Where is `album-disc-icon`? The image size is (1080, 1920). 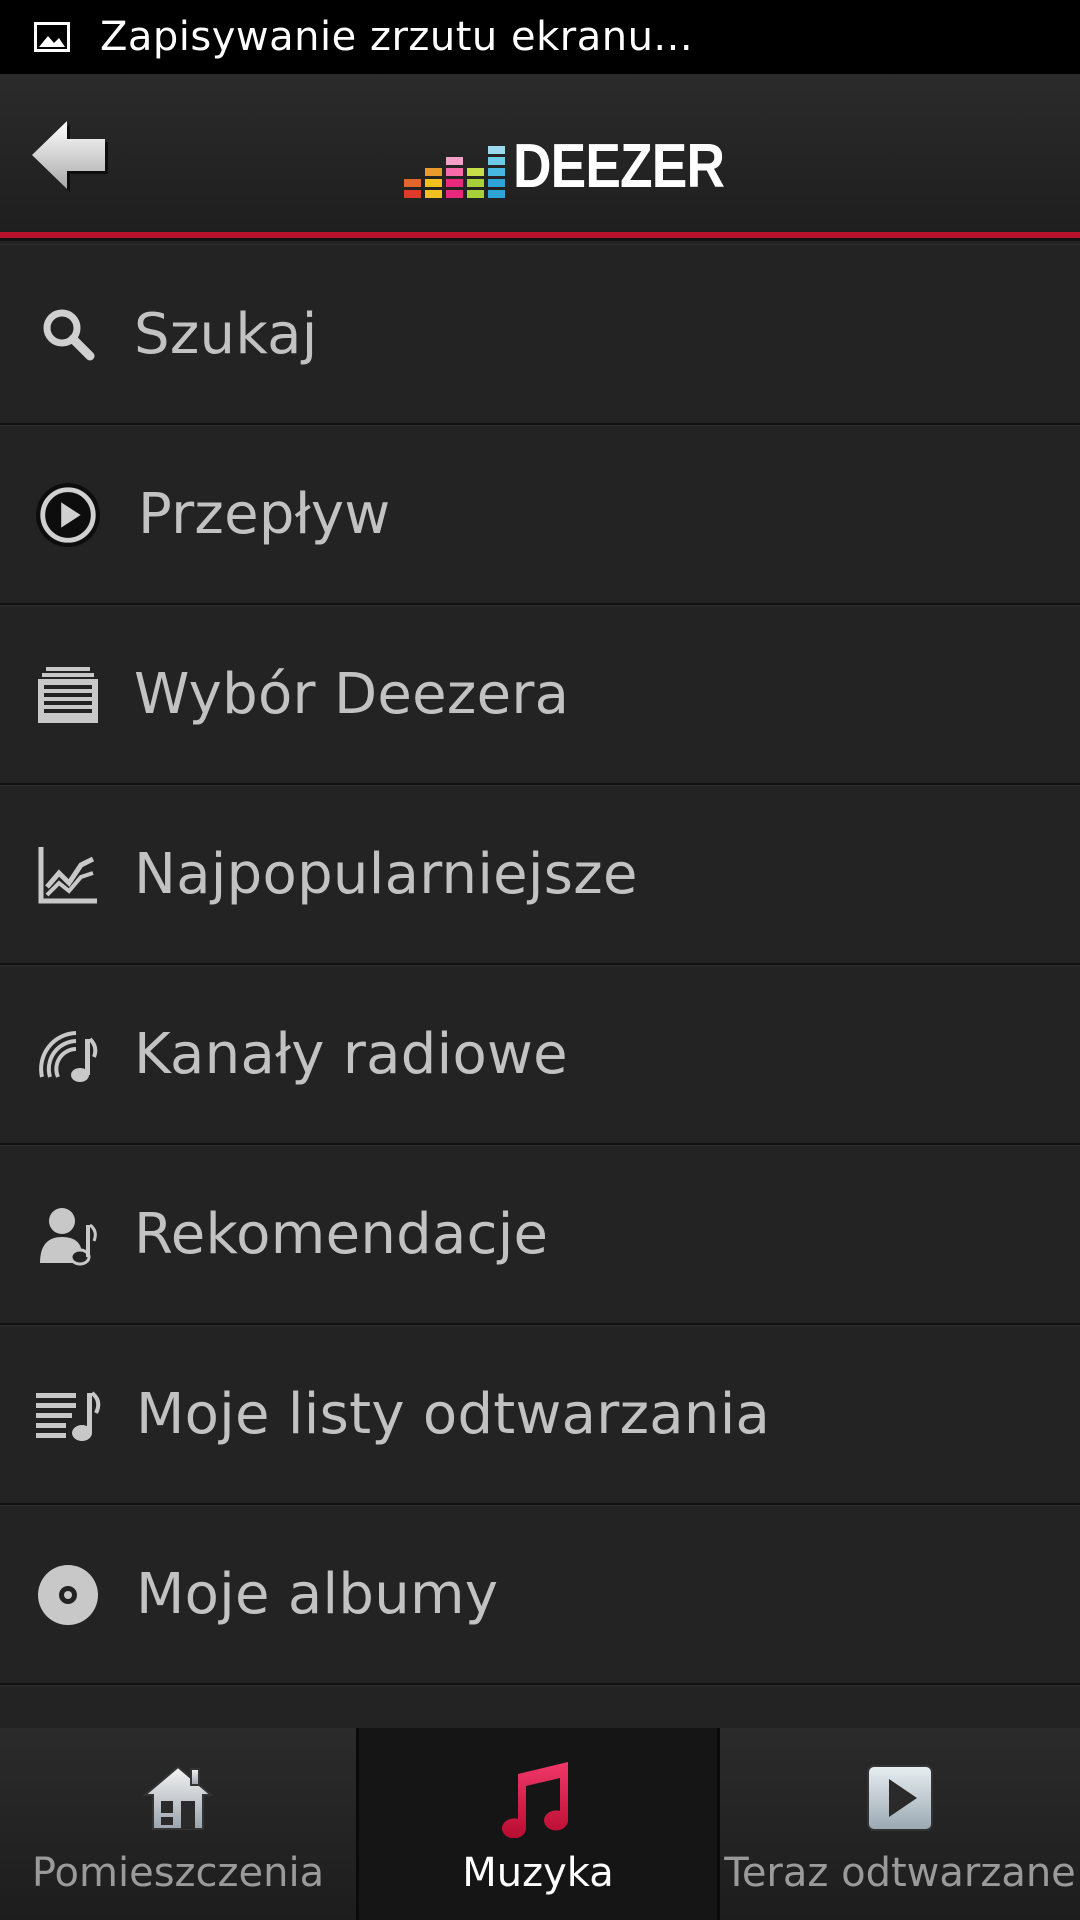 album-disc-icon is located at coordinates (68, 1595).